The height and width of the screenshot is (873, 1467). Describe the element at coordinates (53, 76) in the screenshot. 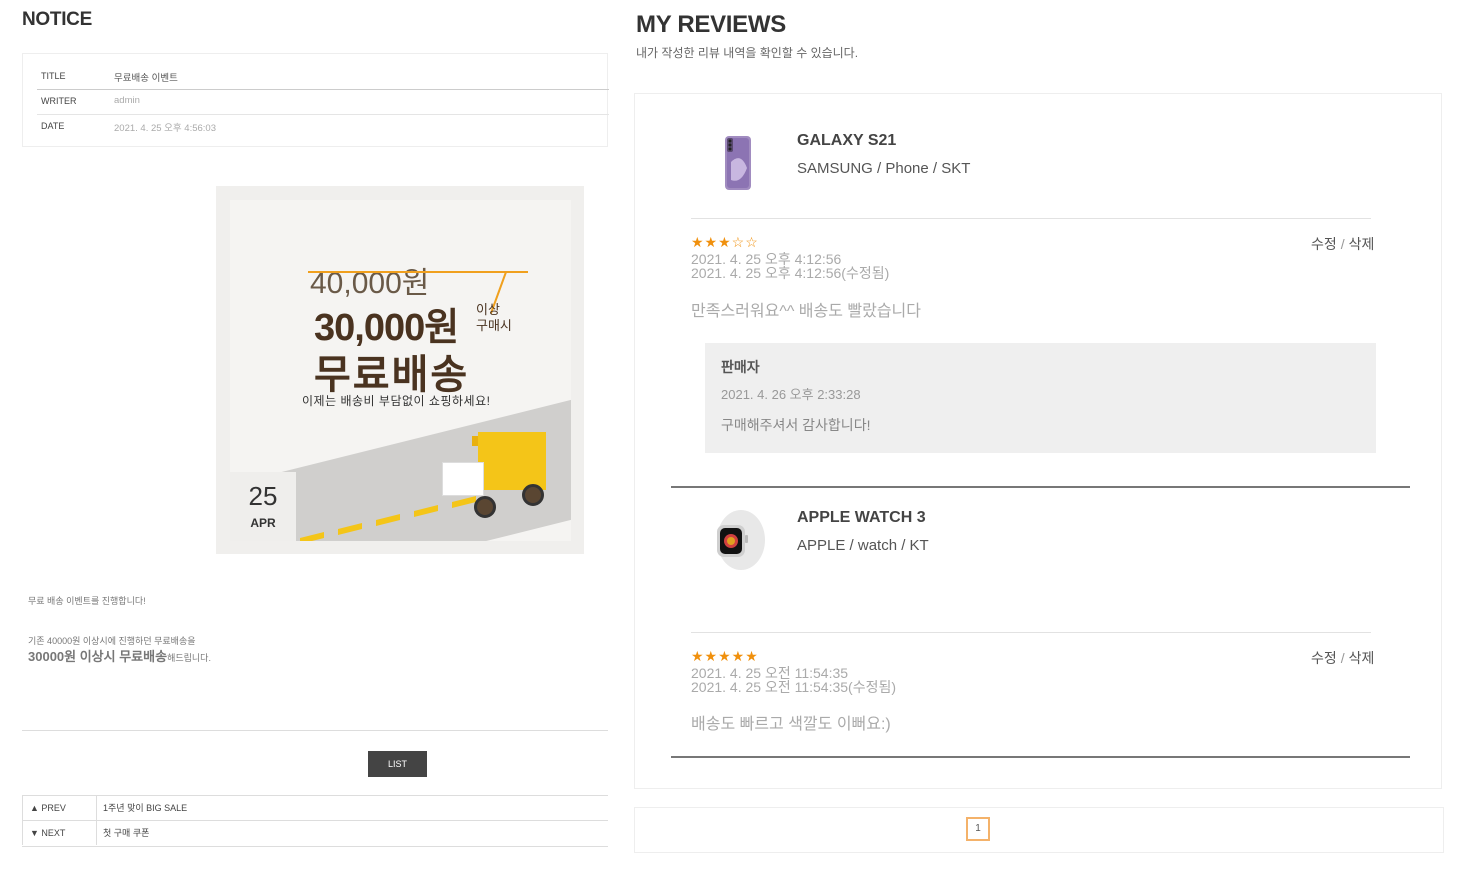

I see `info-key: TITLE` at that location.